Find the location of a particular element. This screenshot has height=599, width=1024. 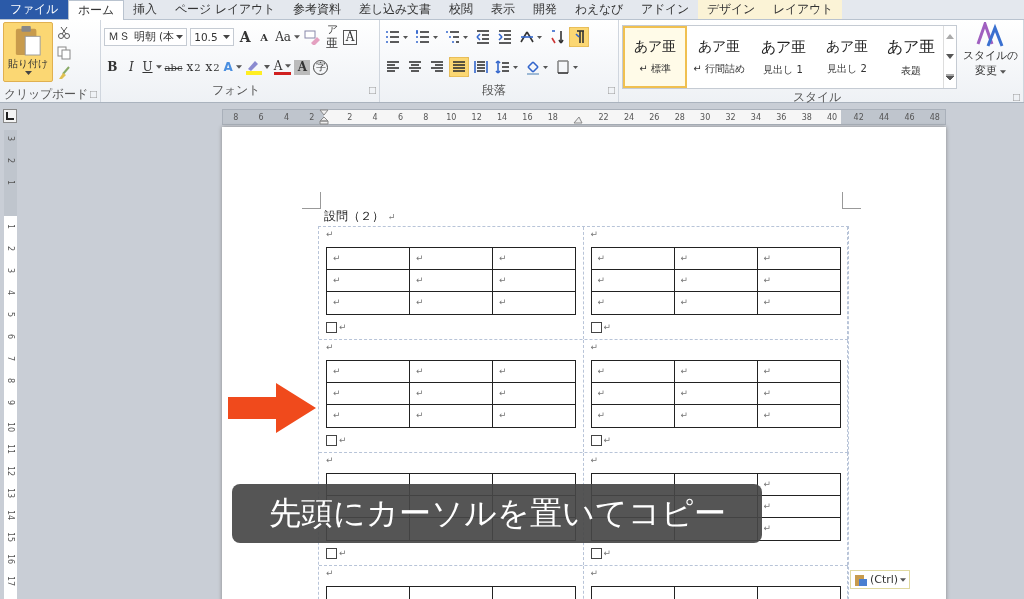

ruler-number: 6 is located at coordinates (261, 117).